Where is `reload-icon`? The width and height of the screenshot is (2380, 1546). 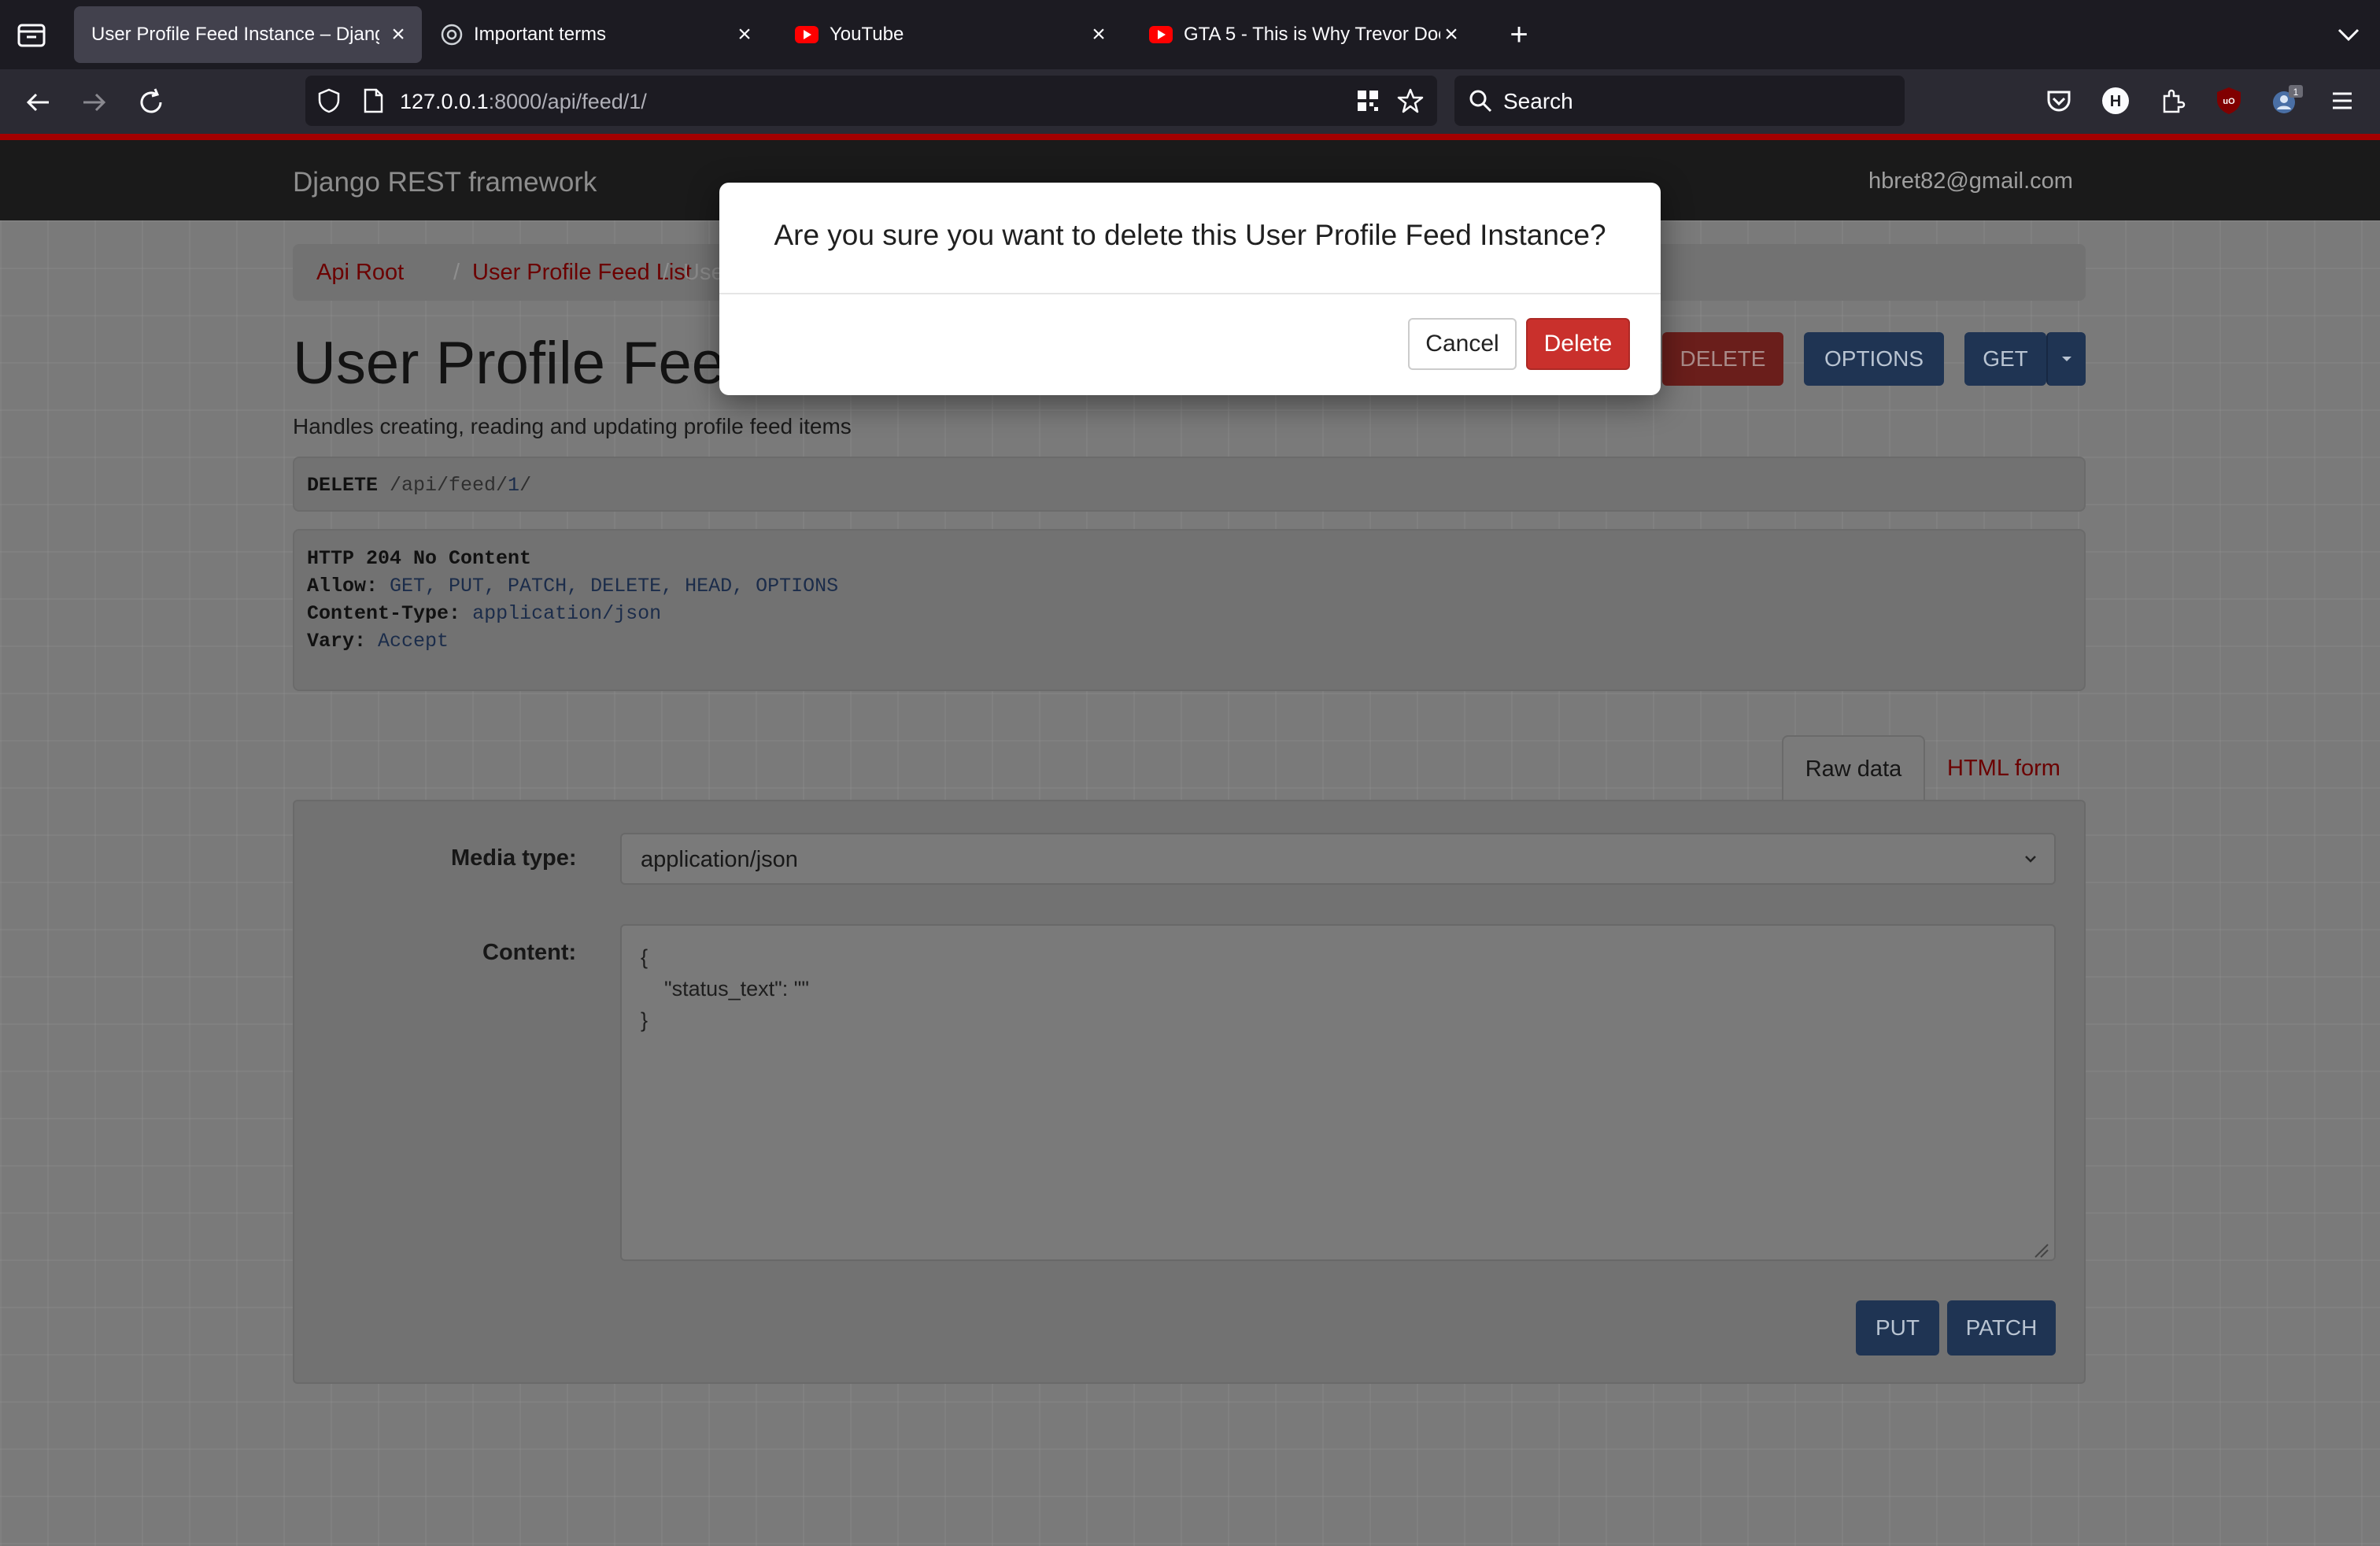 reload-icon is located at coordinates (151, 103).